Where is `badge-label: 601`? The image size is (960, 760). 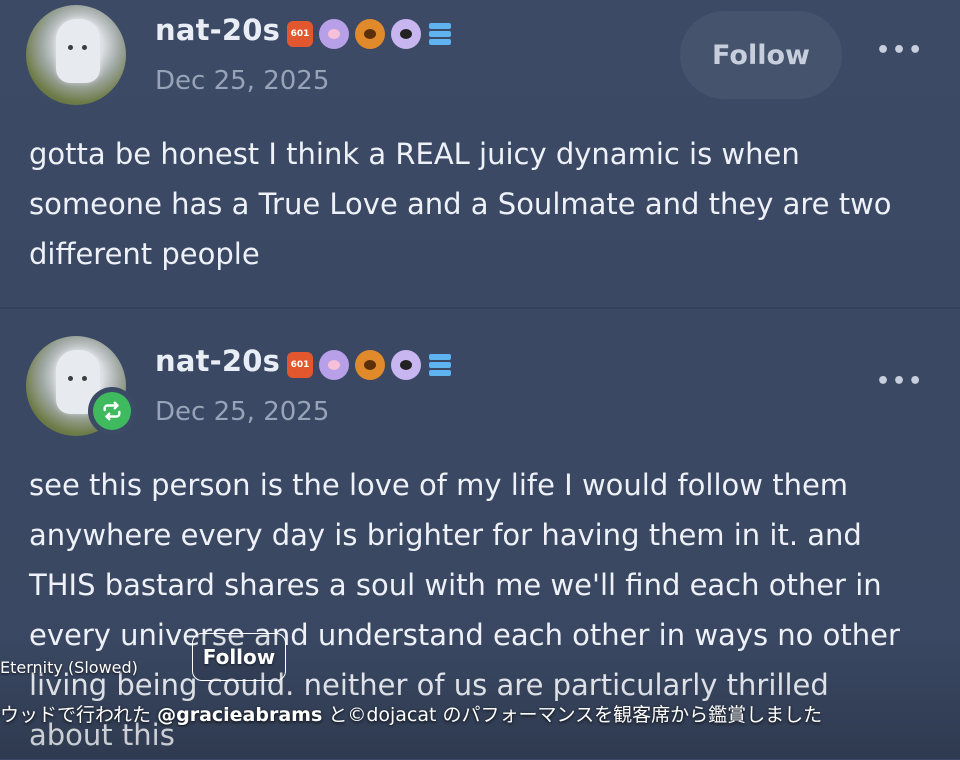
badge-label: 601 is located at coordinates (300, 365).